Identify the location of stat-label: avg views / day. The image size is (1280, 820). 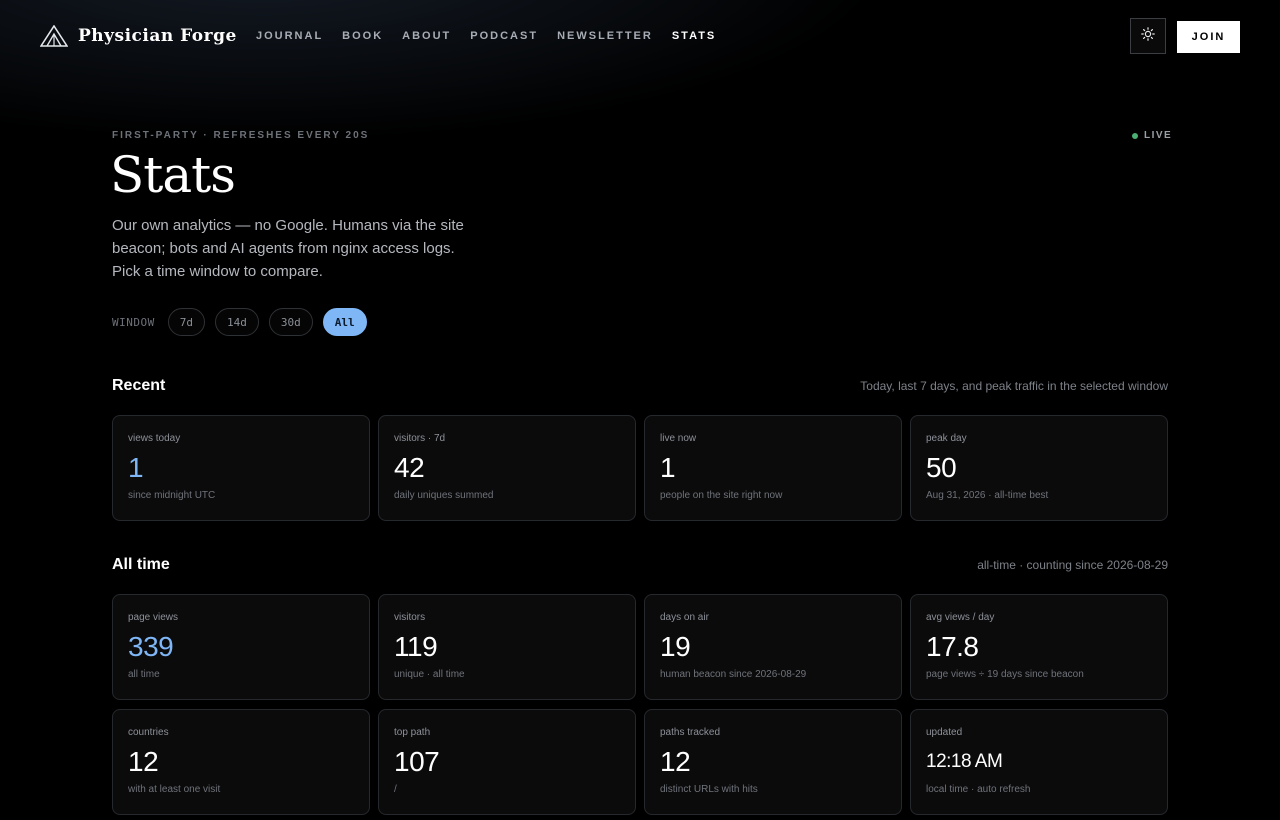
(960, 617).